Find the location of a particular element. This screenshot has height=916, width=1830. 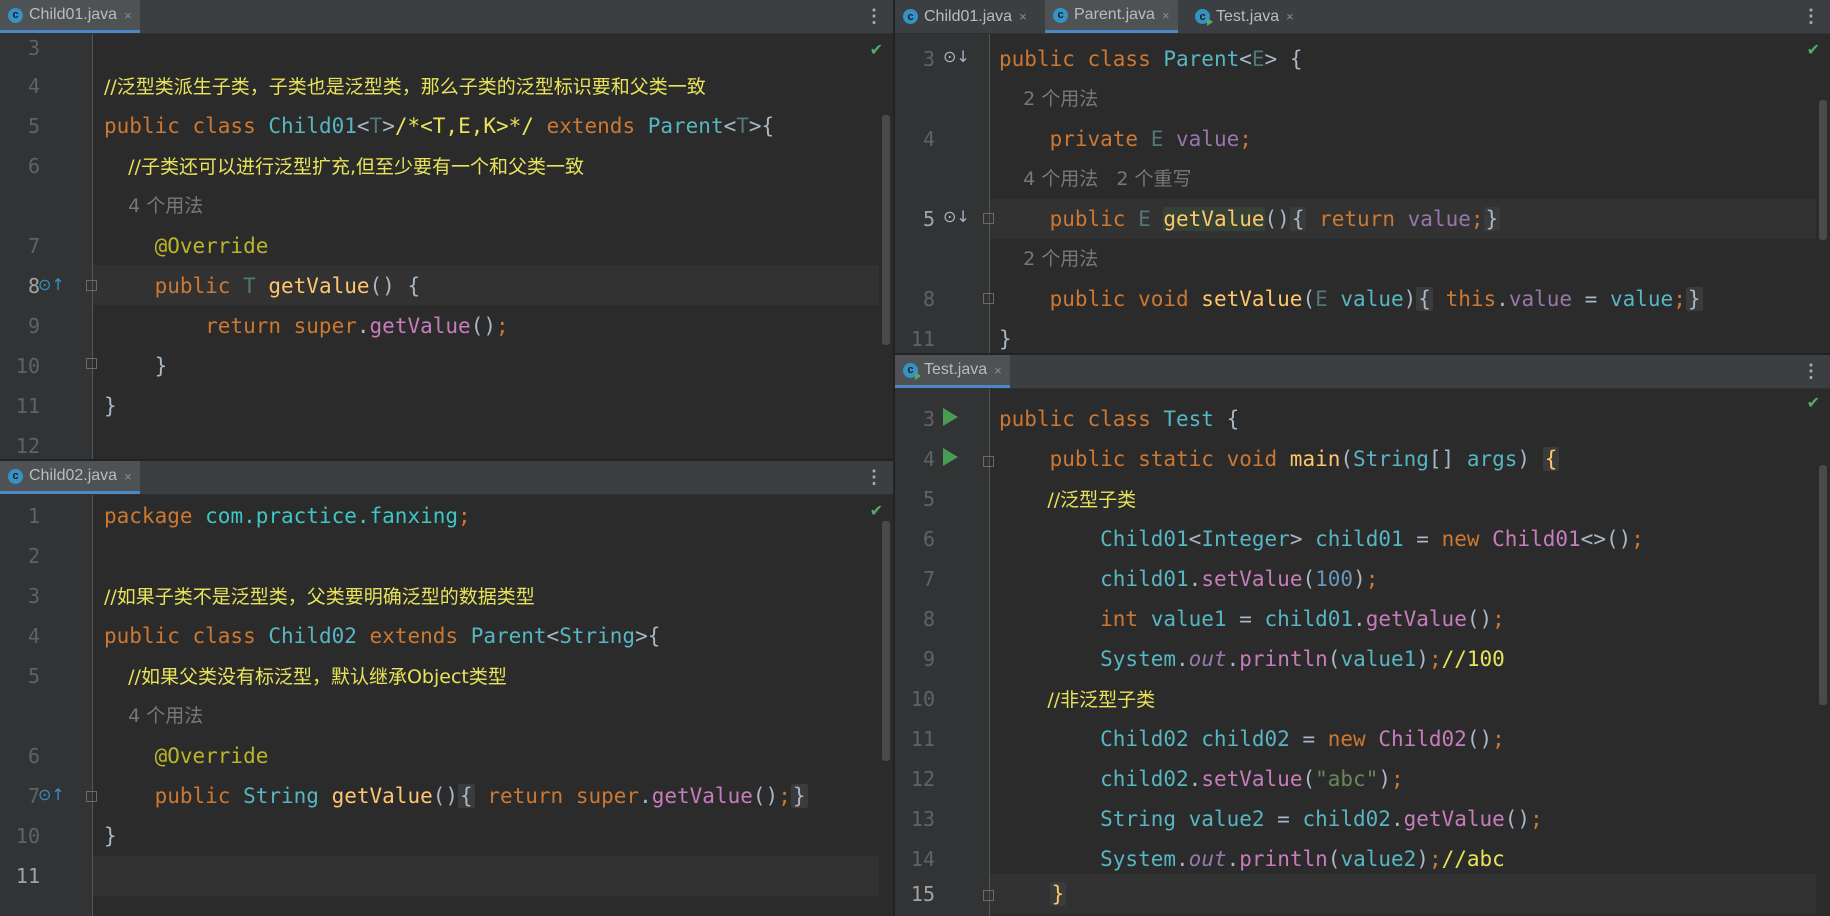

line-number: 11 is located at coordinates (27, 876).